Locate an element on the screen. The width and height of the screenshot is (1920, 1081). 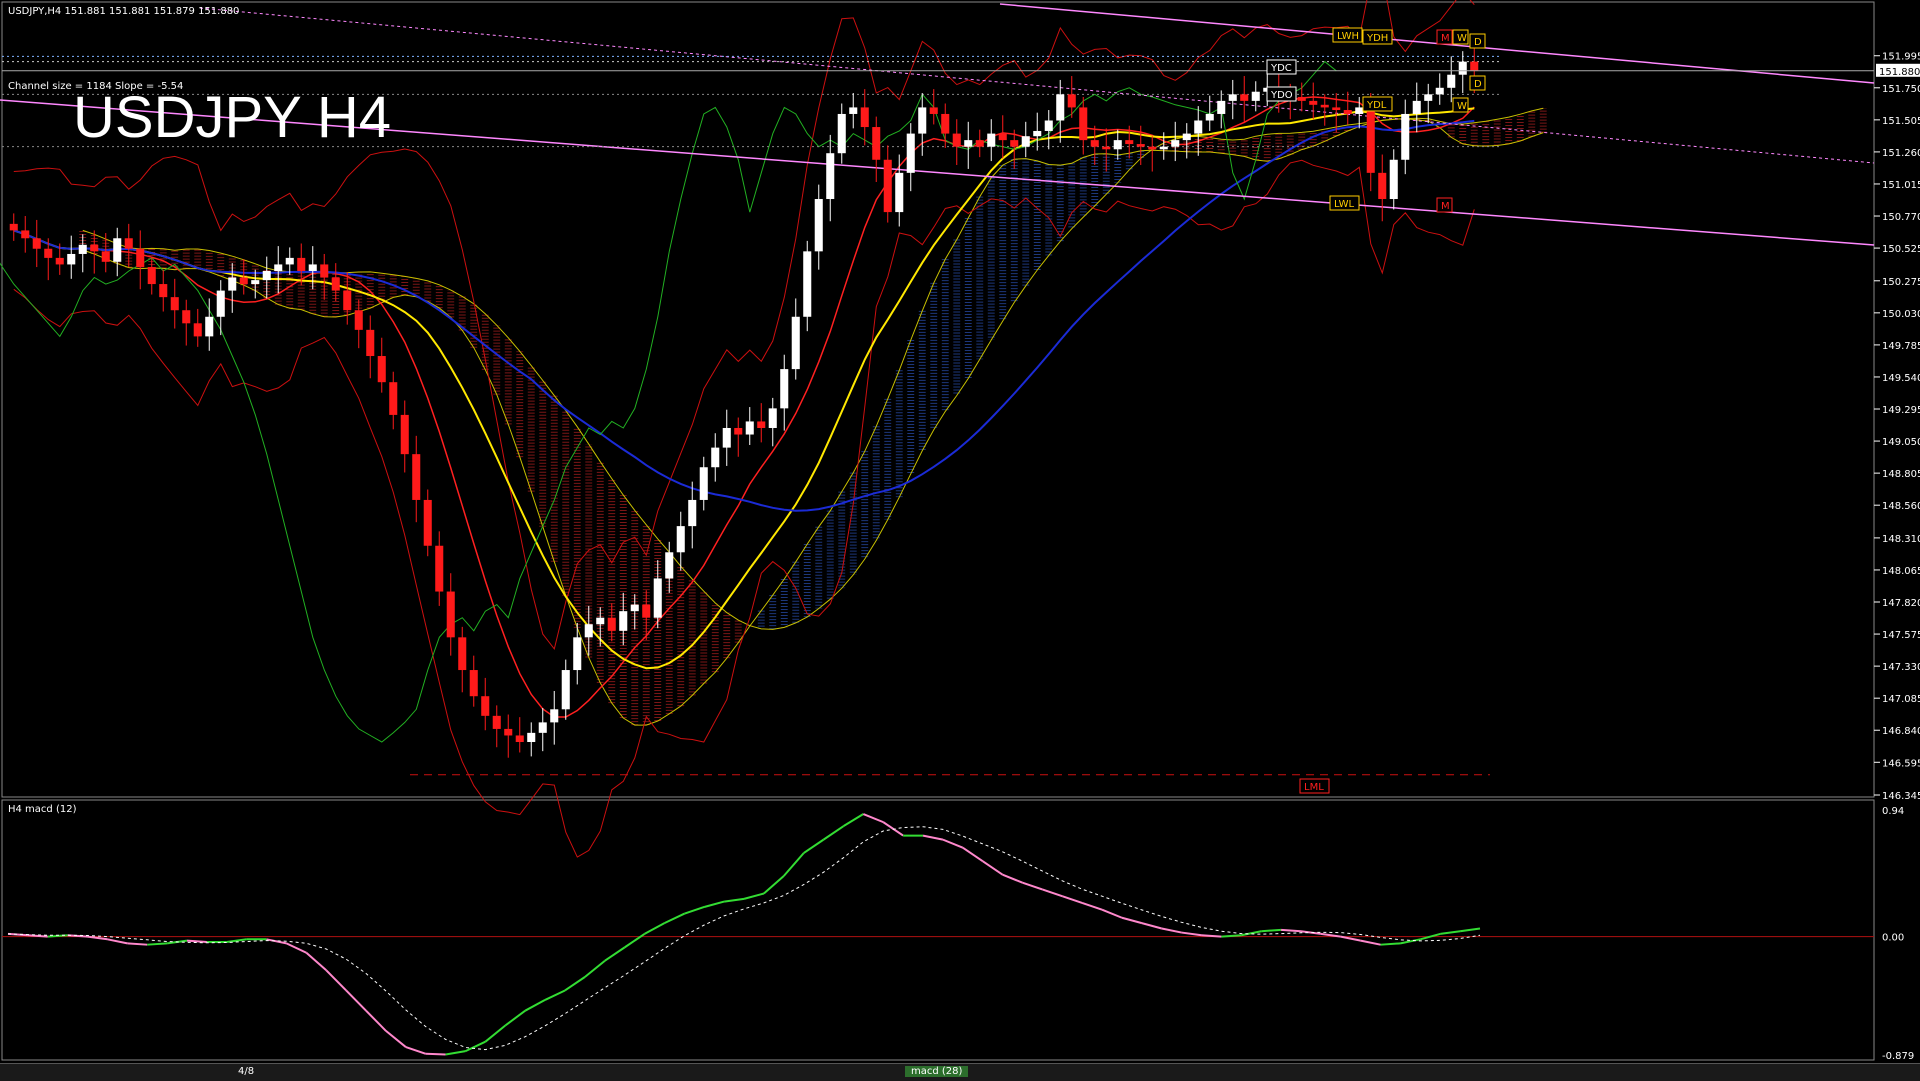
price-tick-label: 151.015 is located at coordinates (1901, 185).